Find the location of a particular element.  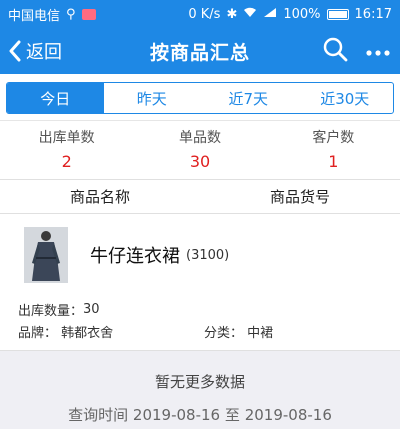

search-icon is located at coordinates (335, 51).